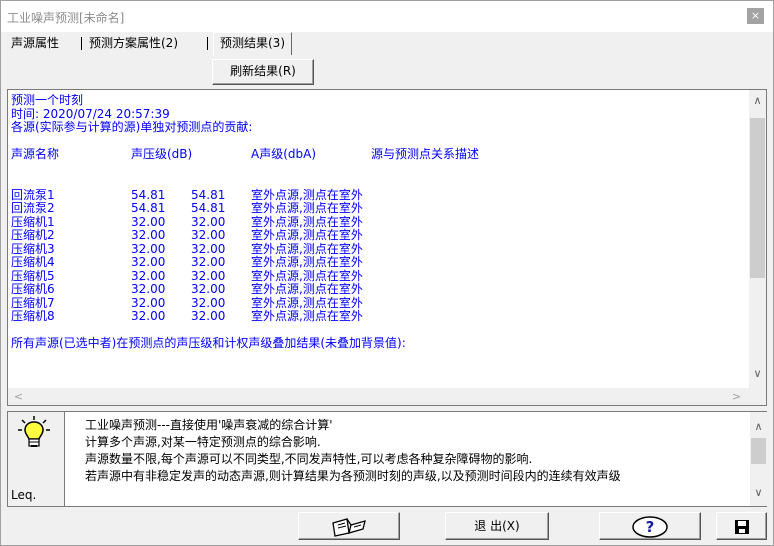  Describe the element at coordinates (33, 275) in the screenshot. I see `source-name: 压缩机5` at that location.